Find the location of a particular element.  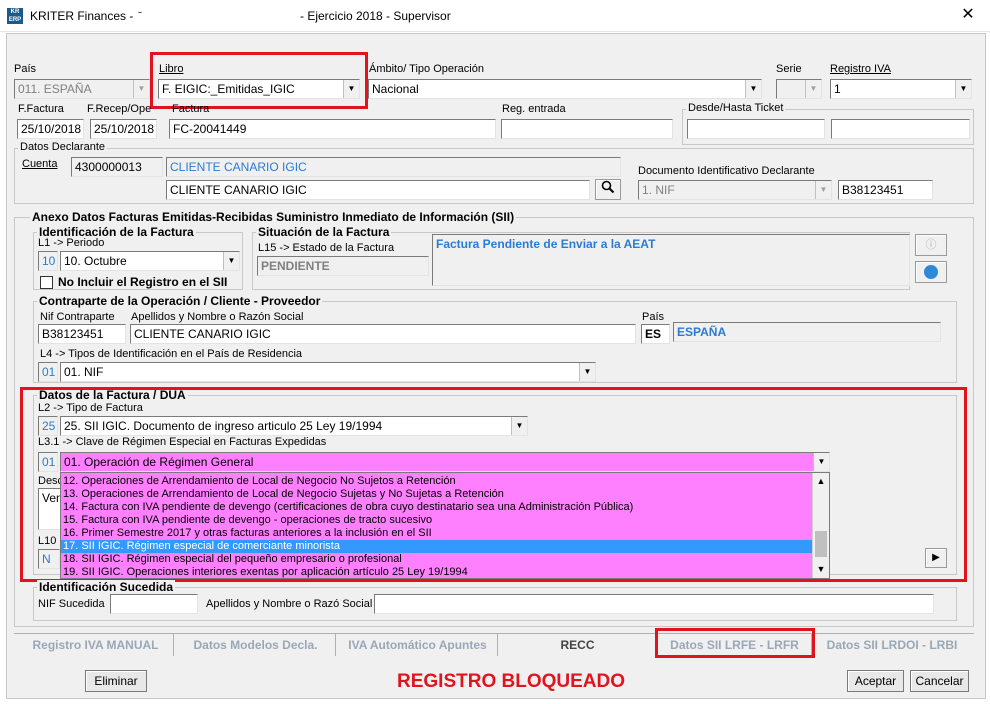

pais-select: 011. ESPAÑA ▼ is located at coordinates (82, 89).